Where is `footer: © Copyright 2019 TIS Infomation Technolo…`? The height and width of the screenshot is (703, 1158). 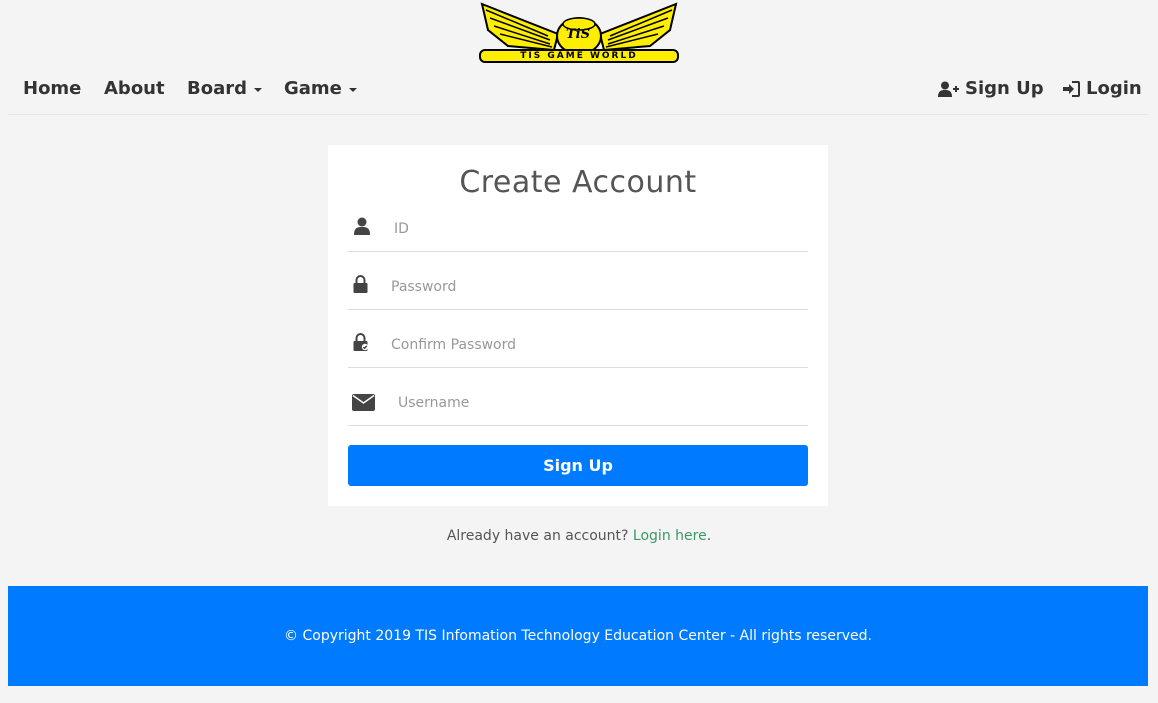
footer: © Copyright 2019 TIS Infomation Technolo… is located at coordinates (578, 636).